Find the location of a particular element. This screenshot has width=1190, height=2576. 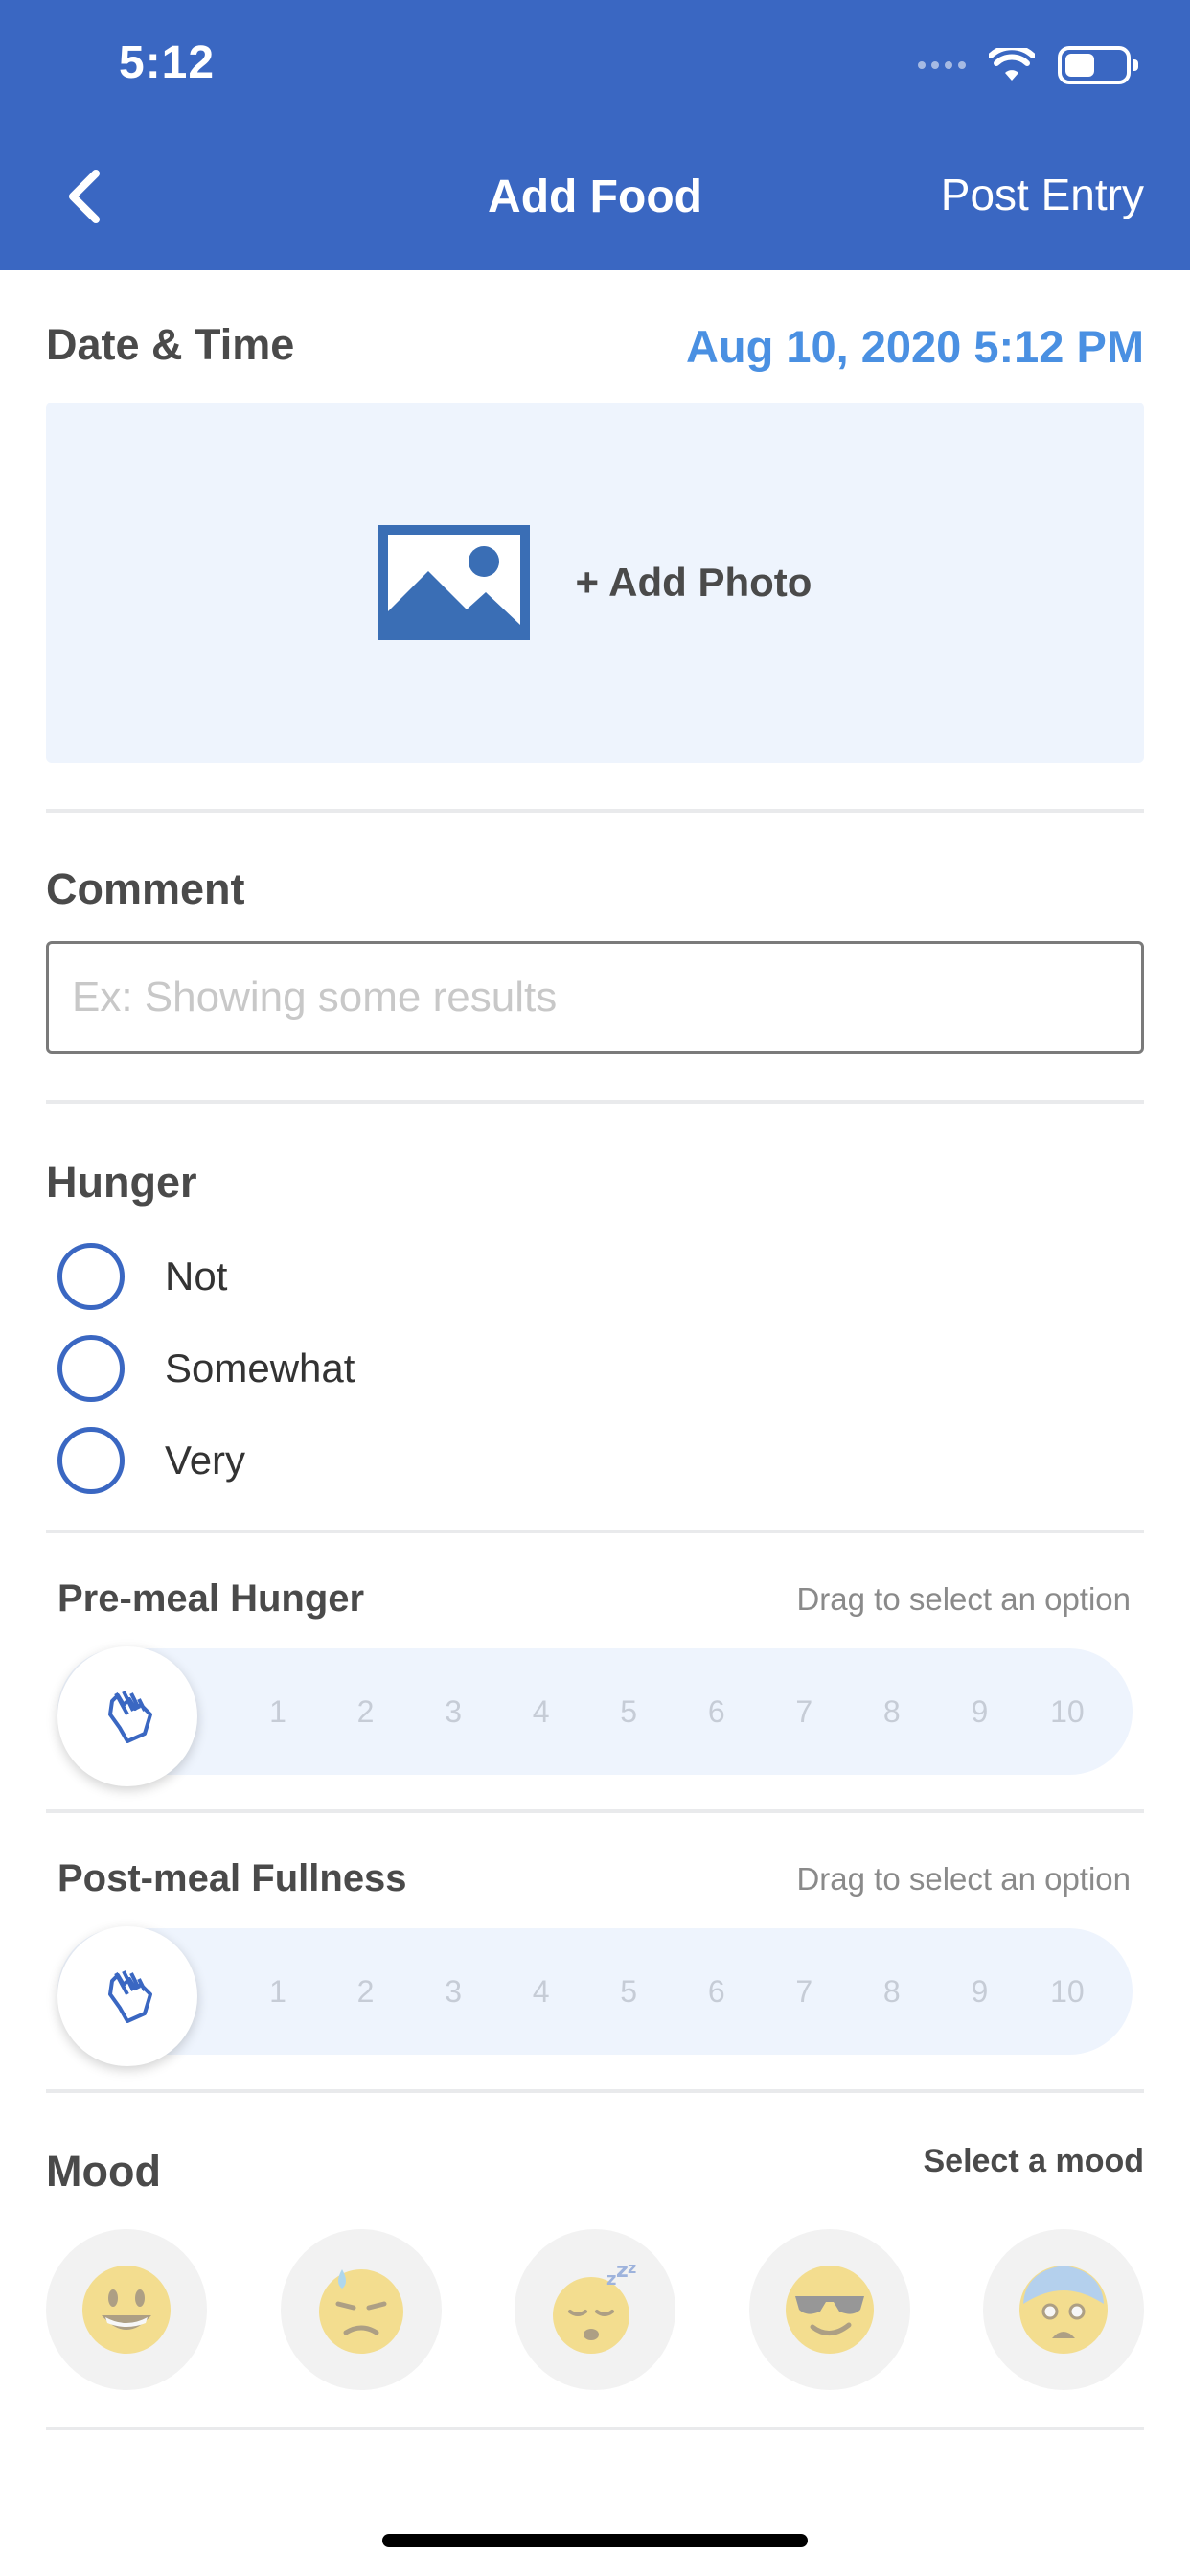

hunger-label: Hunger is located at coordinates (122, 1182).